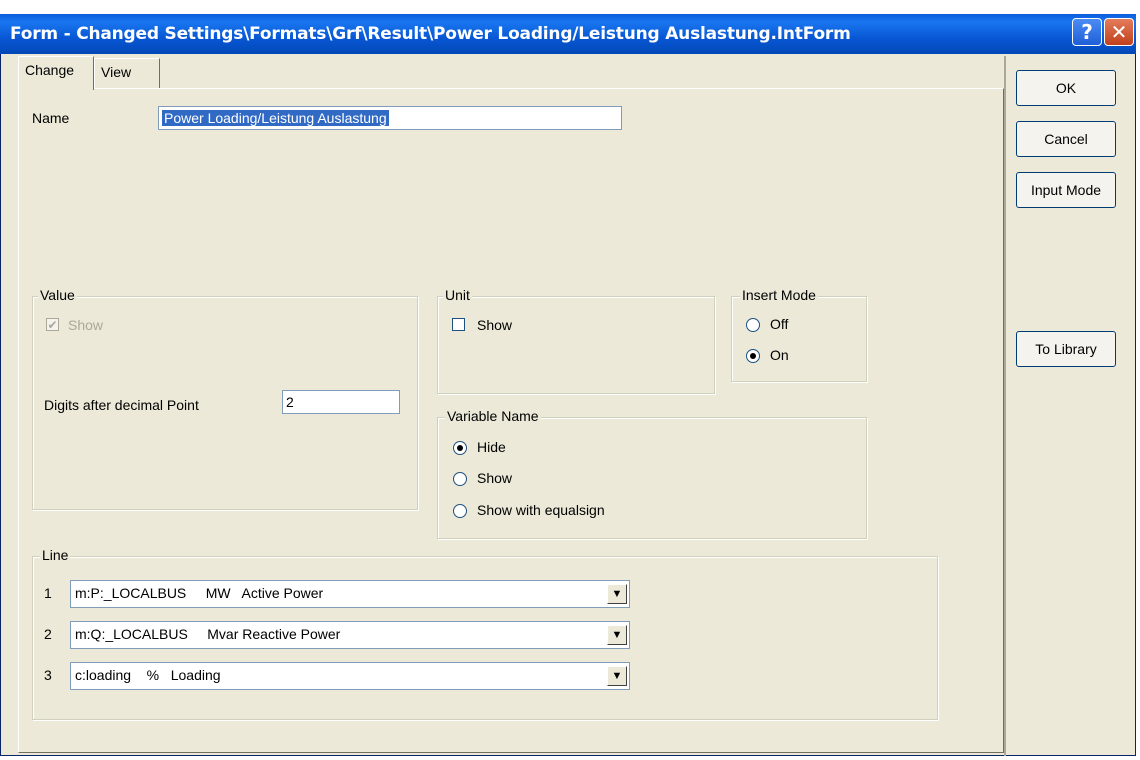 This screenshot has height=760, width=1140. I want to click on variable-name-equalsign-radio, so click(460, 511).